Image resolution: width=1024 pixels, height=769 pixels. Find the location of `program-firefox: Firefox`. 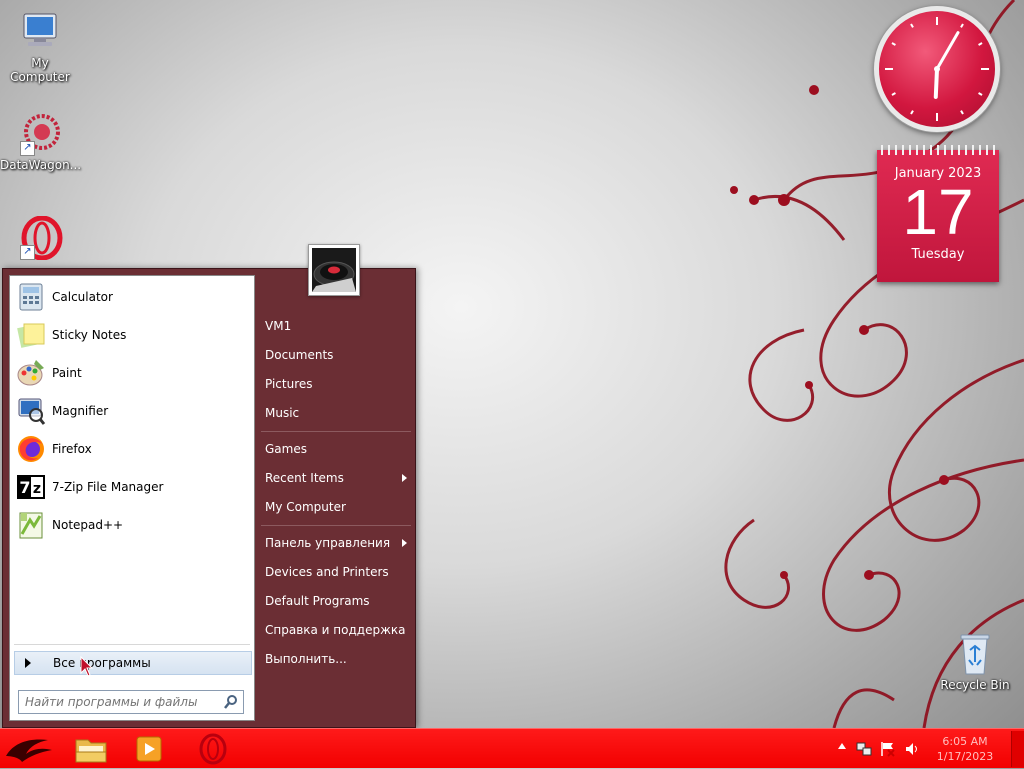

program-firefox: Firefox is located at coordinates (132, 449).